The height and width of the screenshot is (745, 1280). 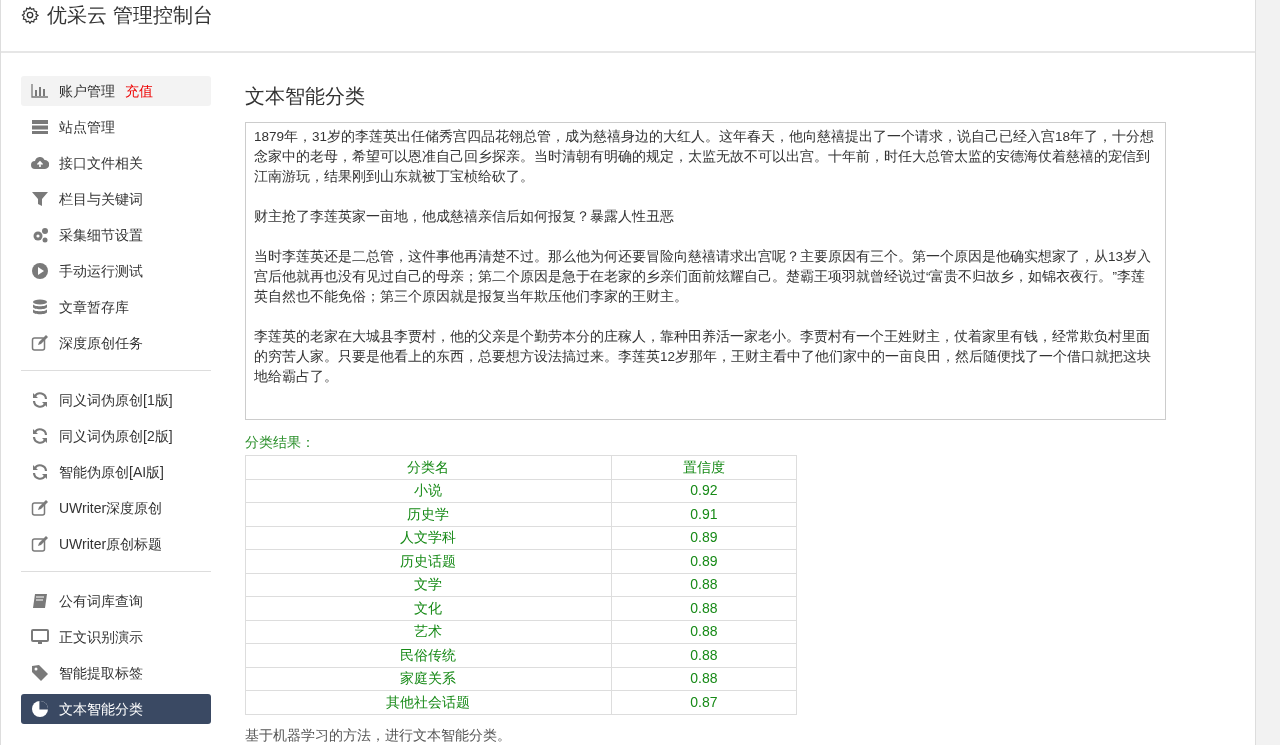 What do you see at coordinates (378, 735) in the screenshot?
I see `footnote-text: 基于机器学习的方法，进行文本智能分类。` at bounding box center [378, 735].